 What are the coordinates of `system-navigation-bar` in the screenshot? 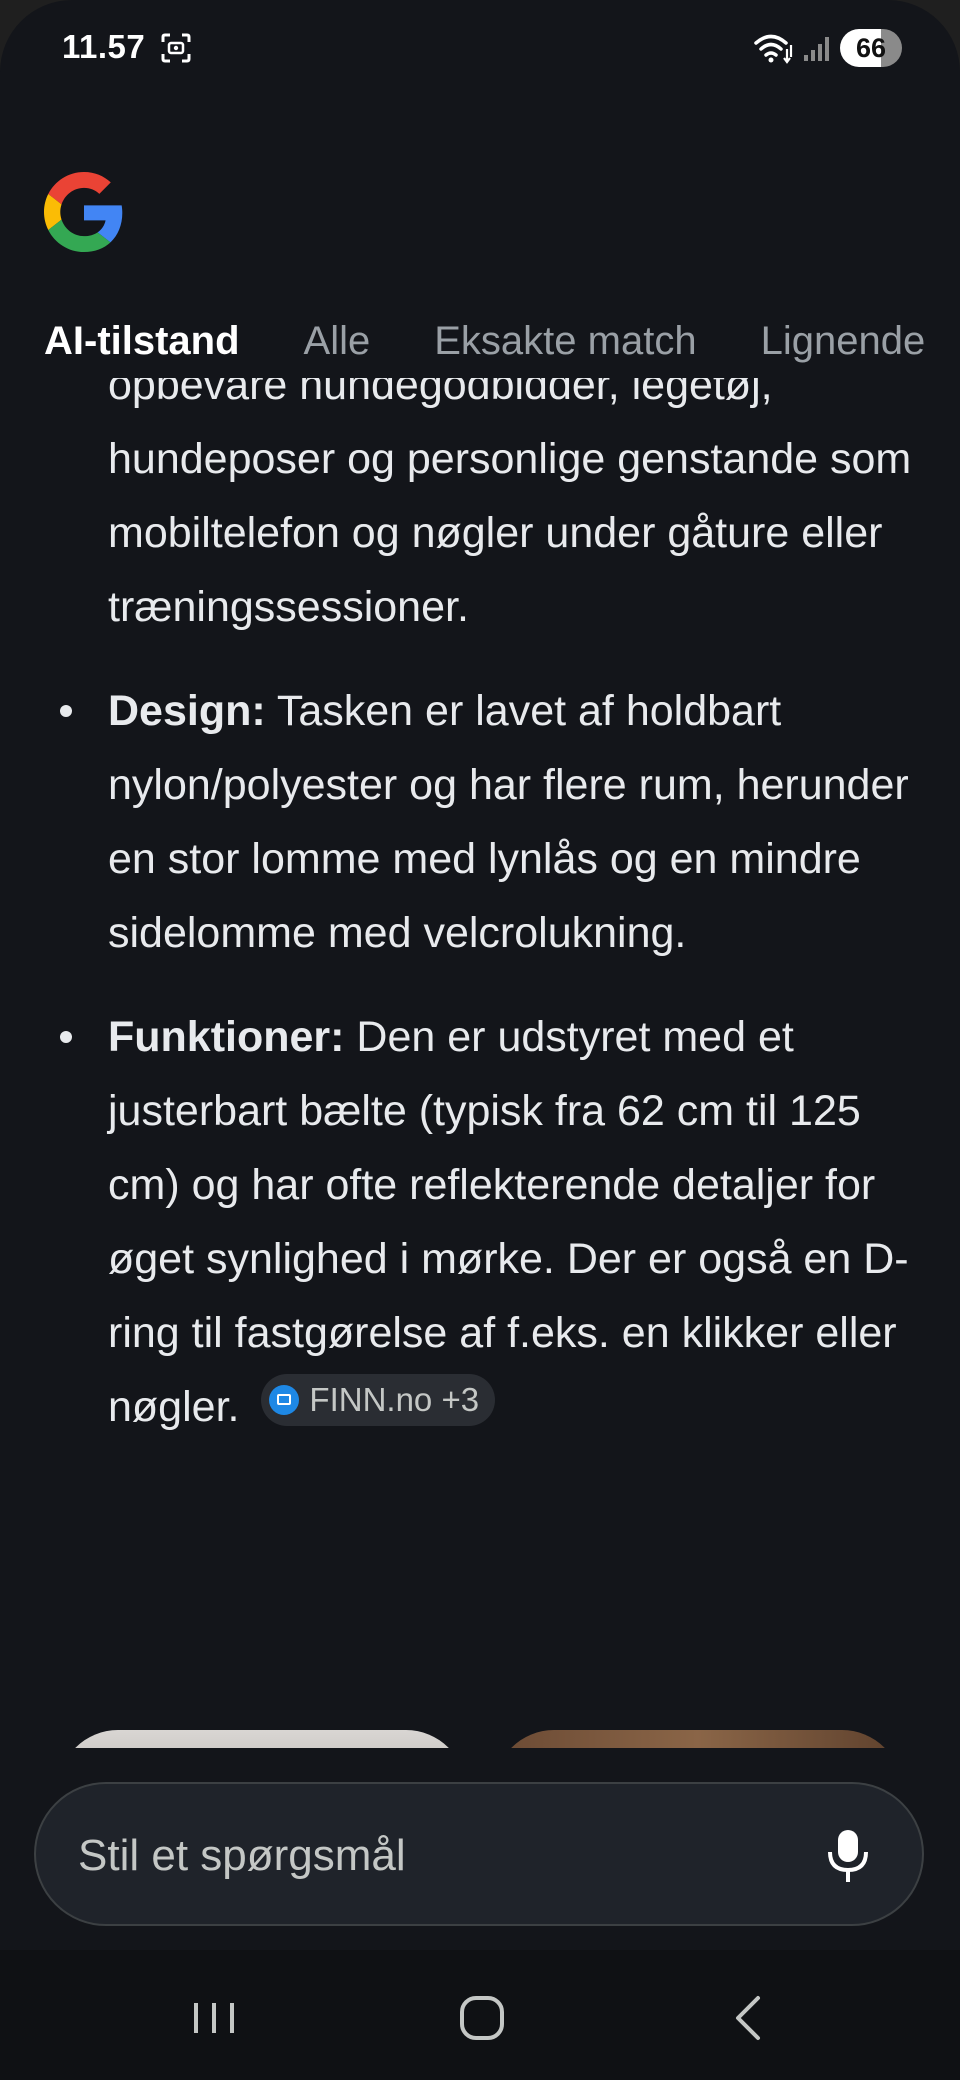 It's located at (480, 2015).